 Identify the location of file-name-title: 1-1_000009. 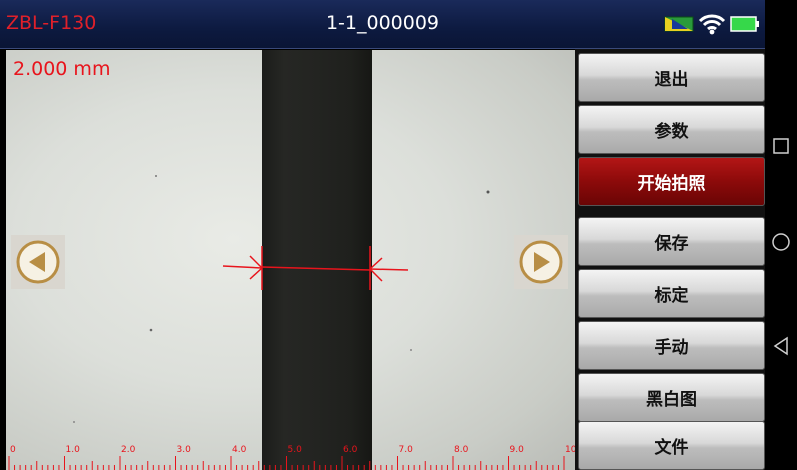
(382, 23).